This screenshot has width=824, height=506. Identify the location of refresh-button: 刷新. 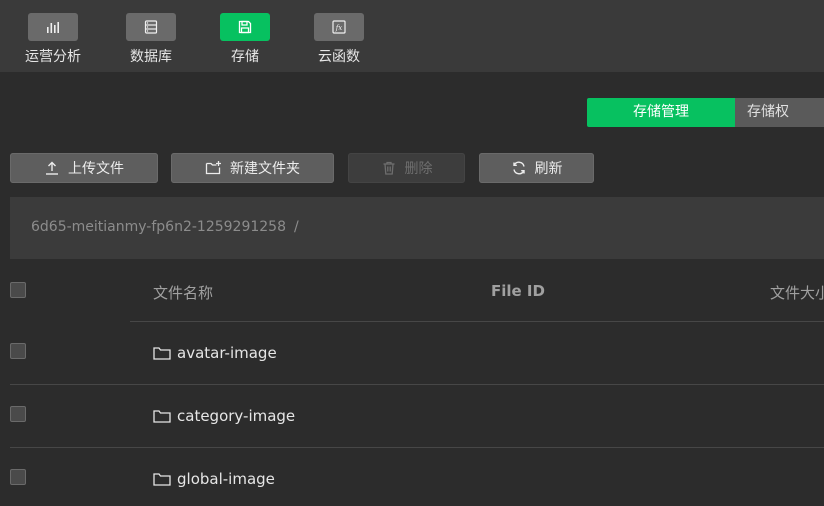
(536, 168).